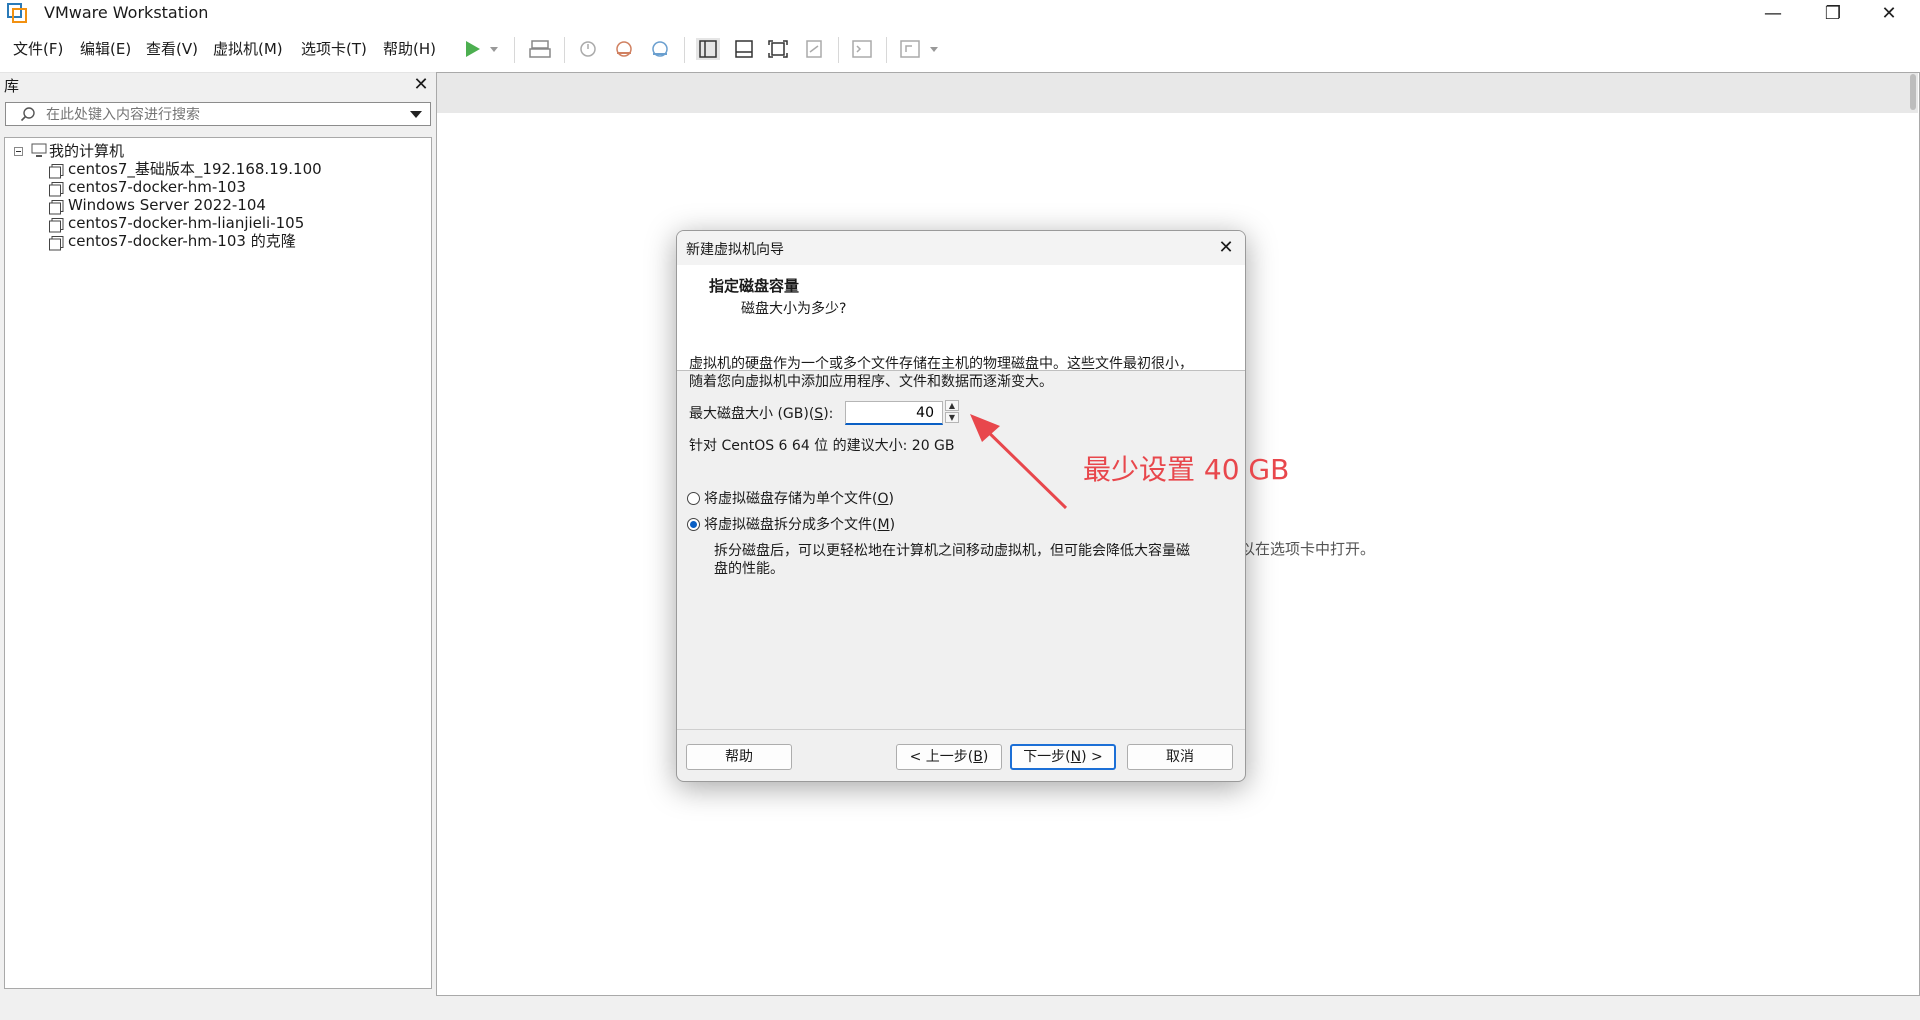 The height and width of the screenshot is (1020, 1920). Describe the element at coordinates (961, 729) in the screenshot. I see `dialog-divider` at that location.